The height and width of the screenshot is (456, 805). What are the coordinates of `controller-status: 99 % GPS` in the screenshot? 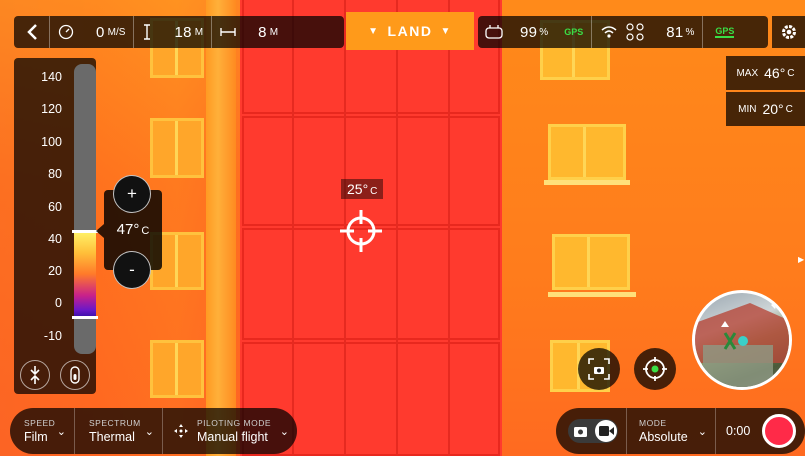 It's located at (534, 32).